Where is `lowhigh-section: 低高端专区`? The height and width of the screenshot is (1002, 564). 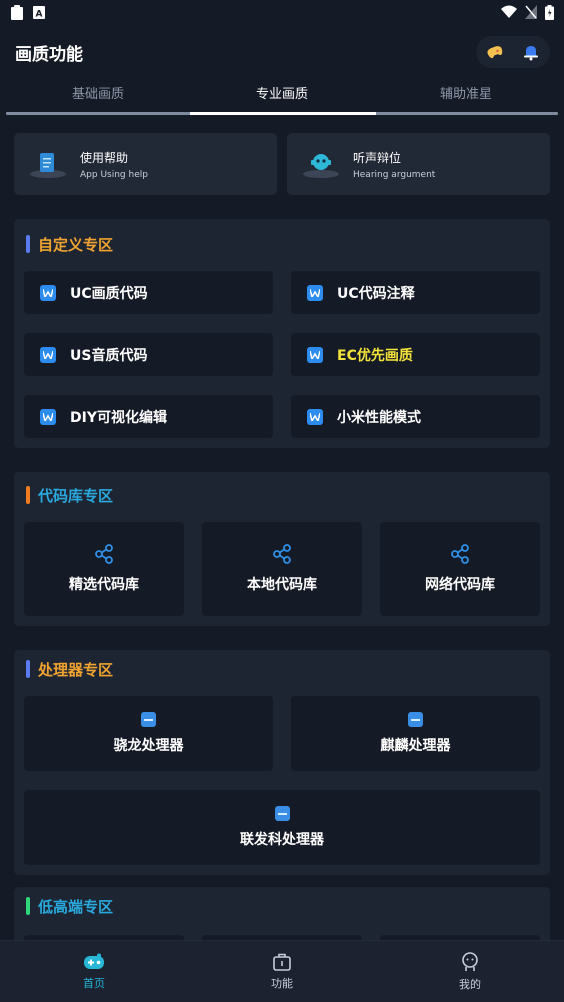
lowhigh-section: 低高端专区 is located at coordinates (282, 921).